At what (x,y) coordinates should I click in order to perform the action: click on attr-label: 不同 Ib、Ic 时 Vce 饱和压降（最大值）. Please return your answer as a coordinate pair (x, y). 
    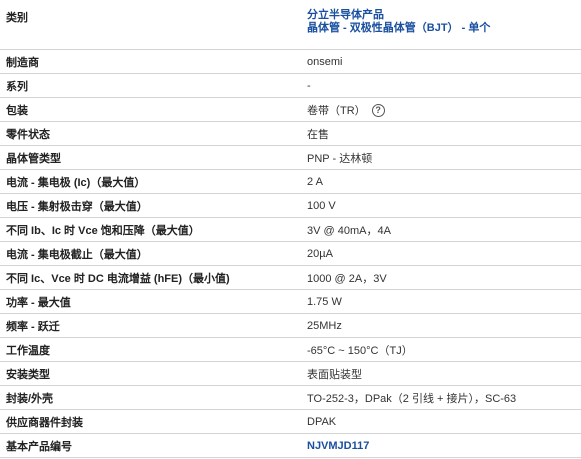
    Looking at the image, I should click on (150, 229).